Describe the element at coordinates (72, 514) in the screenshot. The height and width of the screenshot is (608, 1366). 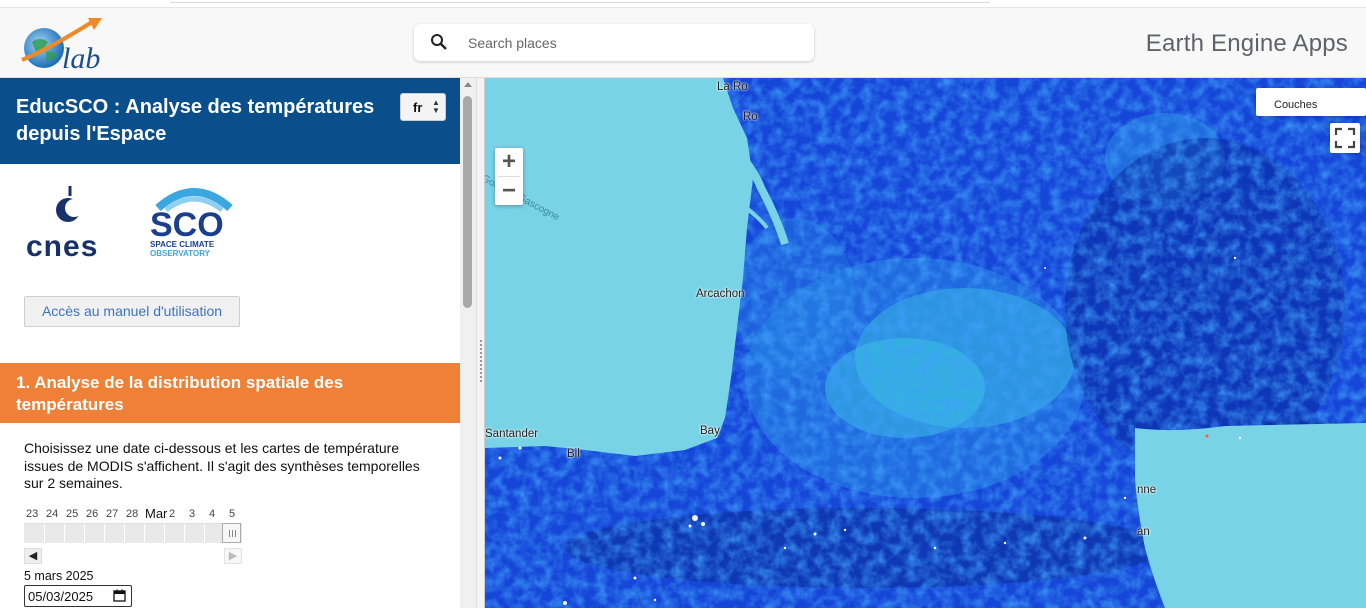
I see `timeline-tick-2: 25` at that location.